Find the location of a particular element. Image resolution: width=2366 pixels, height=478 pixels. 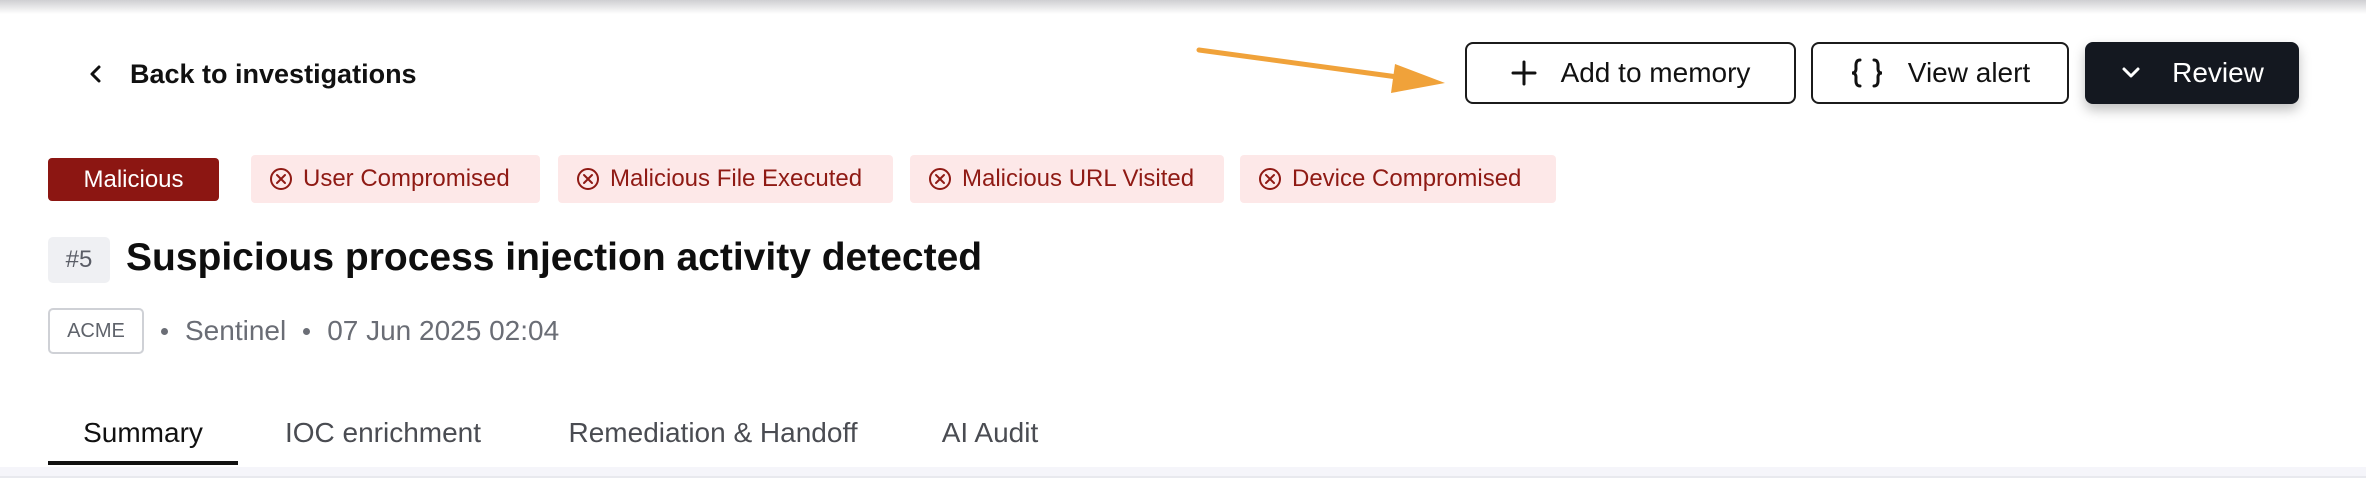

timestamp-label: 07 Jun 2025 02:04 is located at coordinates (443, 330).